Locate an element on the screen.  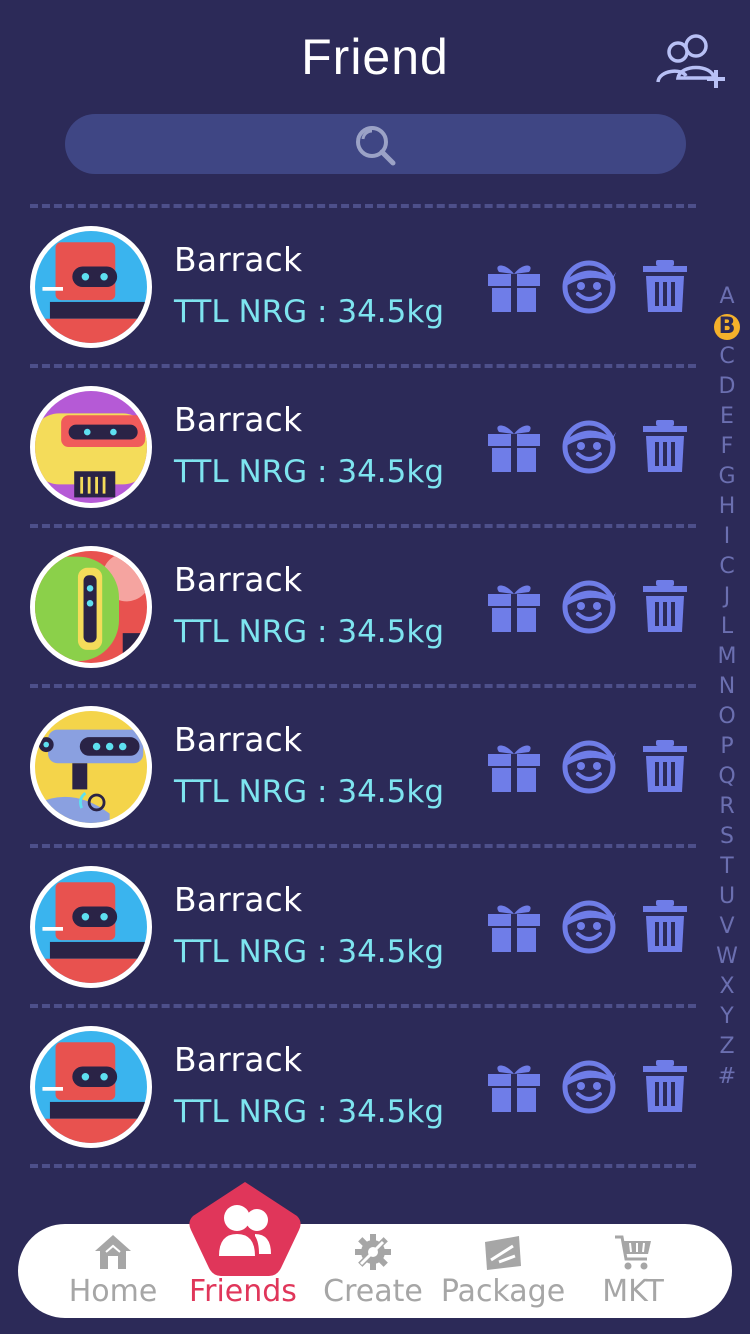
alphabet-letter: P is located at coordinates (727, 747).